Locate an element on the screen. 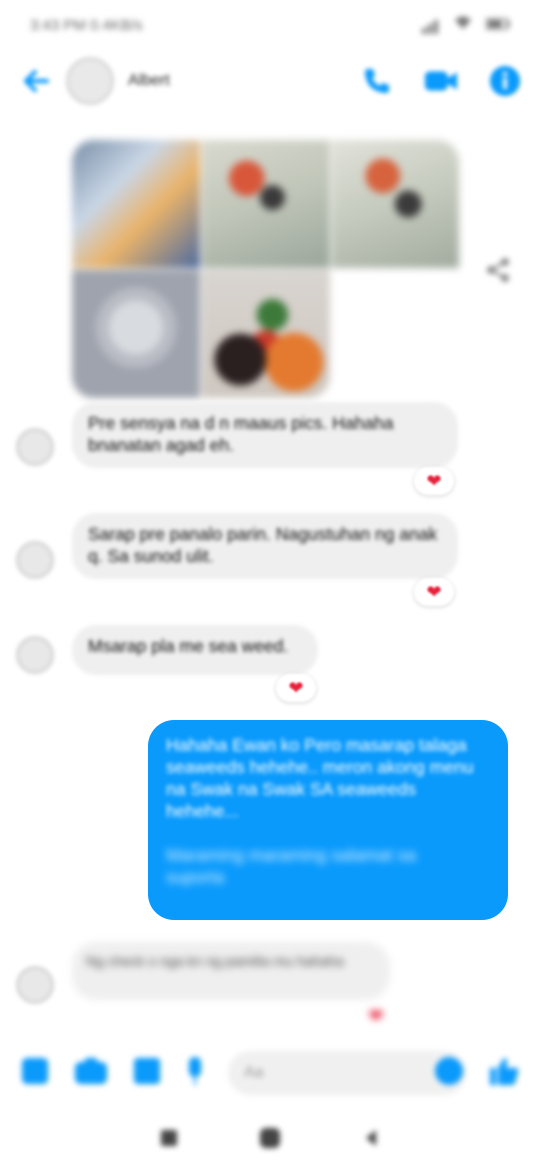 This screenshot has height=1170, width=540. status-icons is located at coordinates (466, 25).